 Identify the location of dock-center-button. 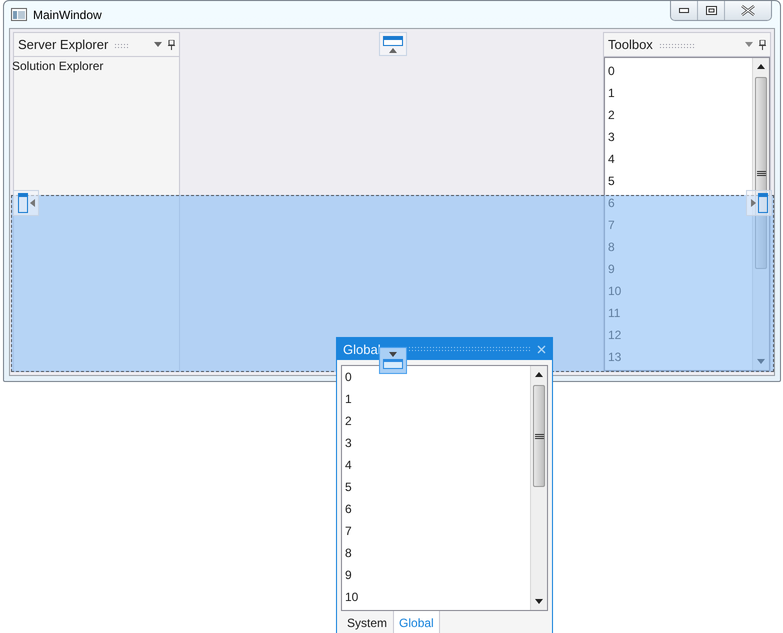
(393, 360).